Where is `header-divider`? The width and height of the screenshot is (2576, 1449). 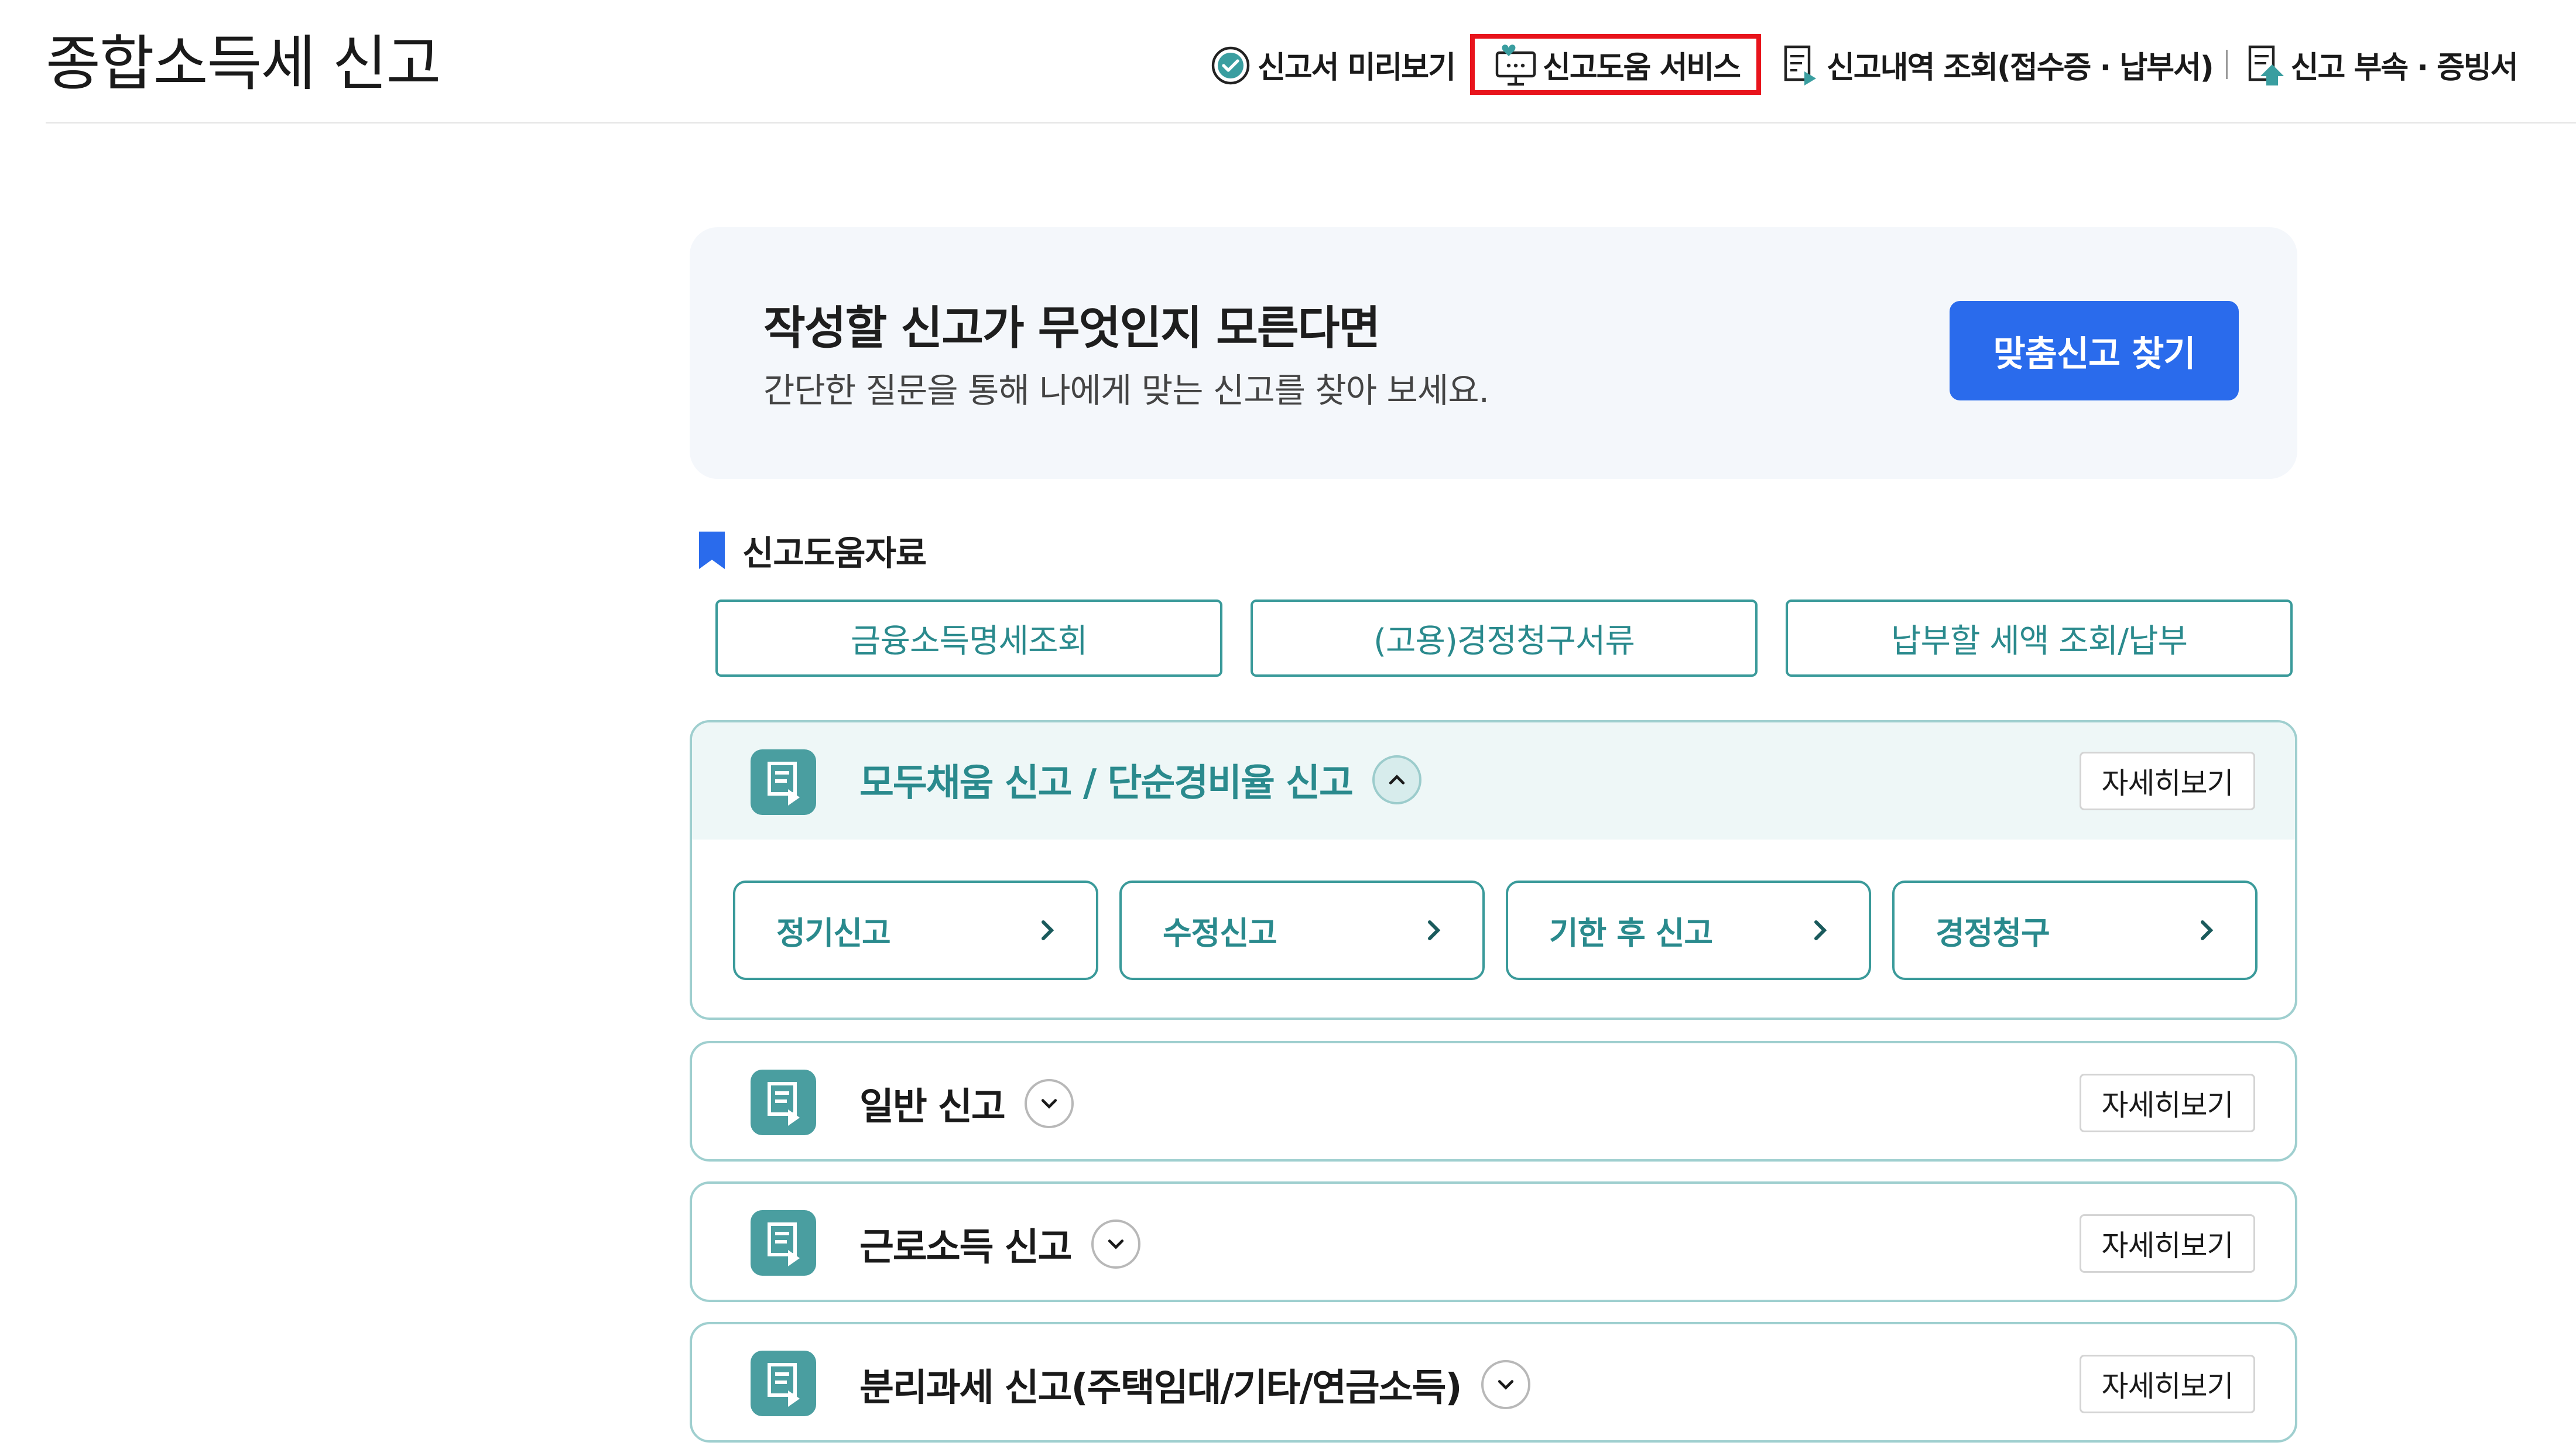 header-divider is located at coordinates (1311, 123).